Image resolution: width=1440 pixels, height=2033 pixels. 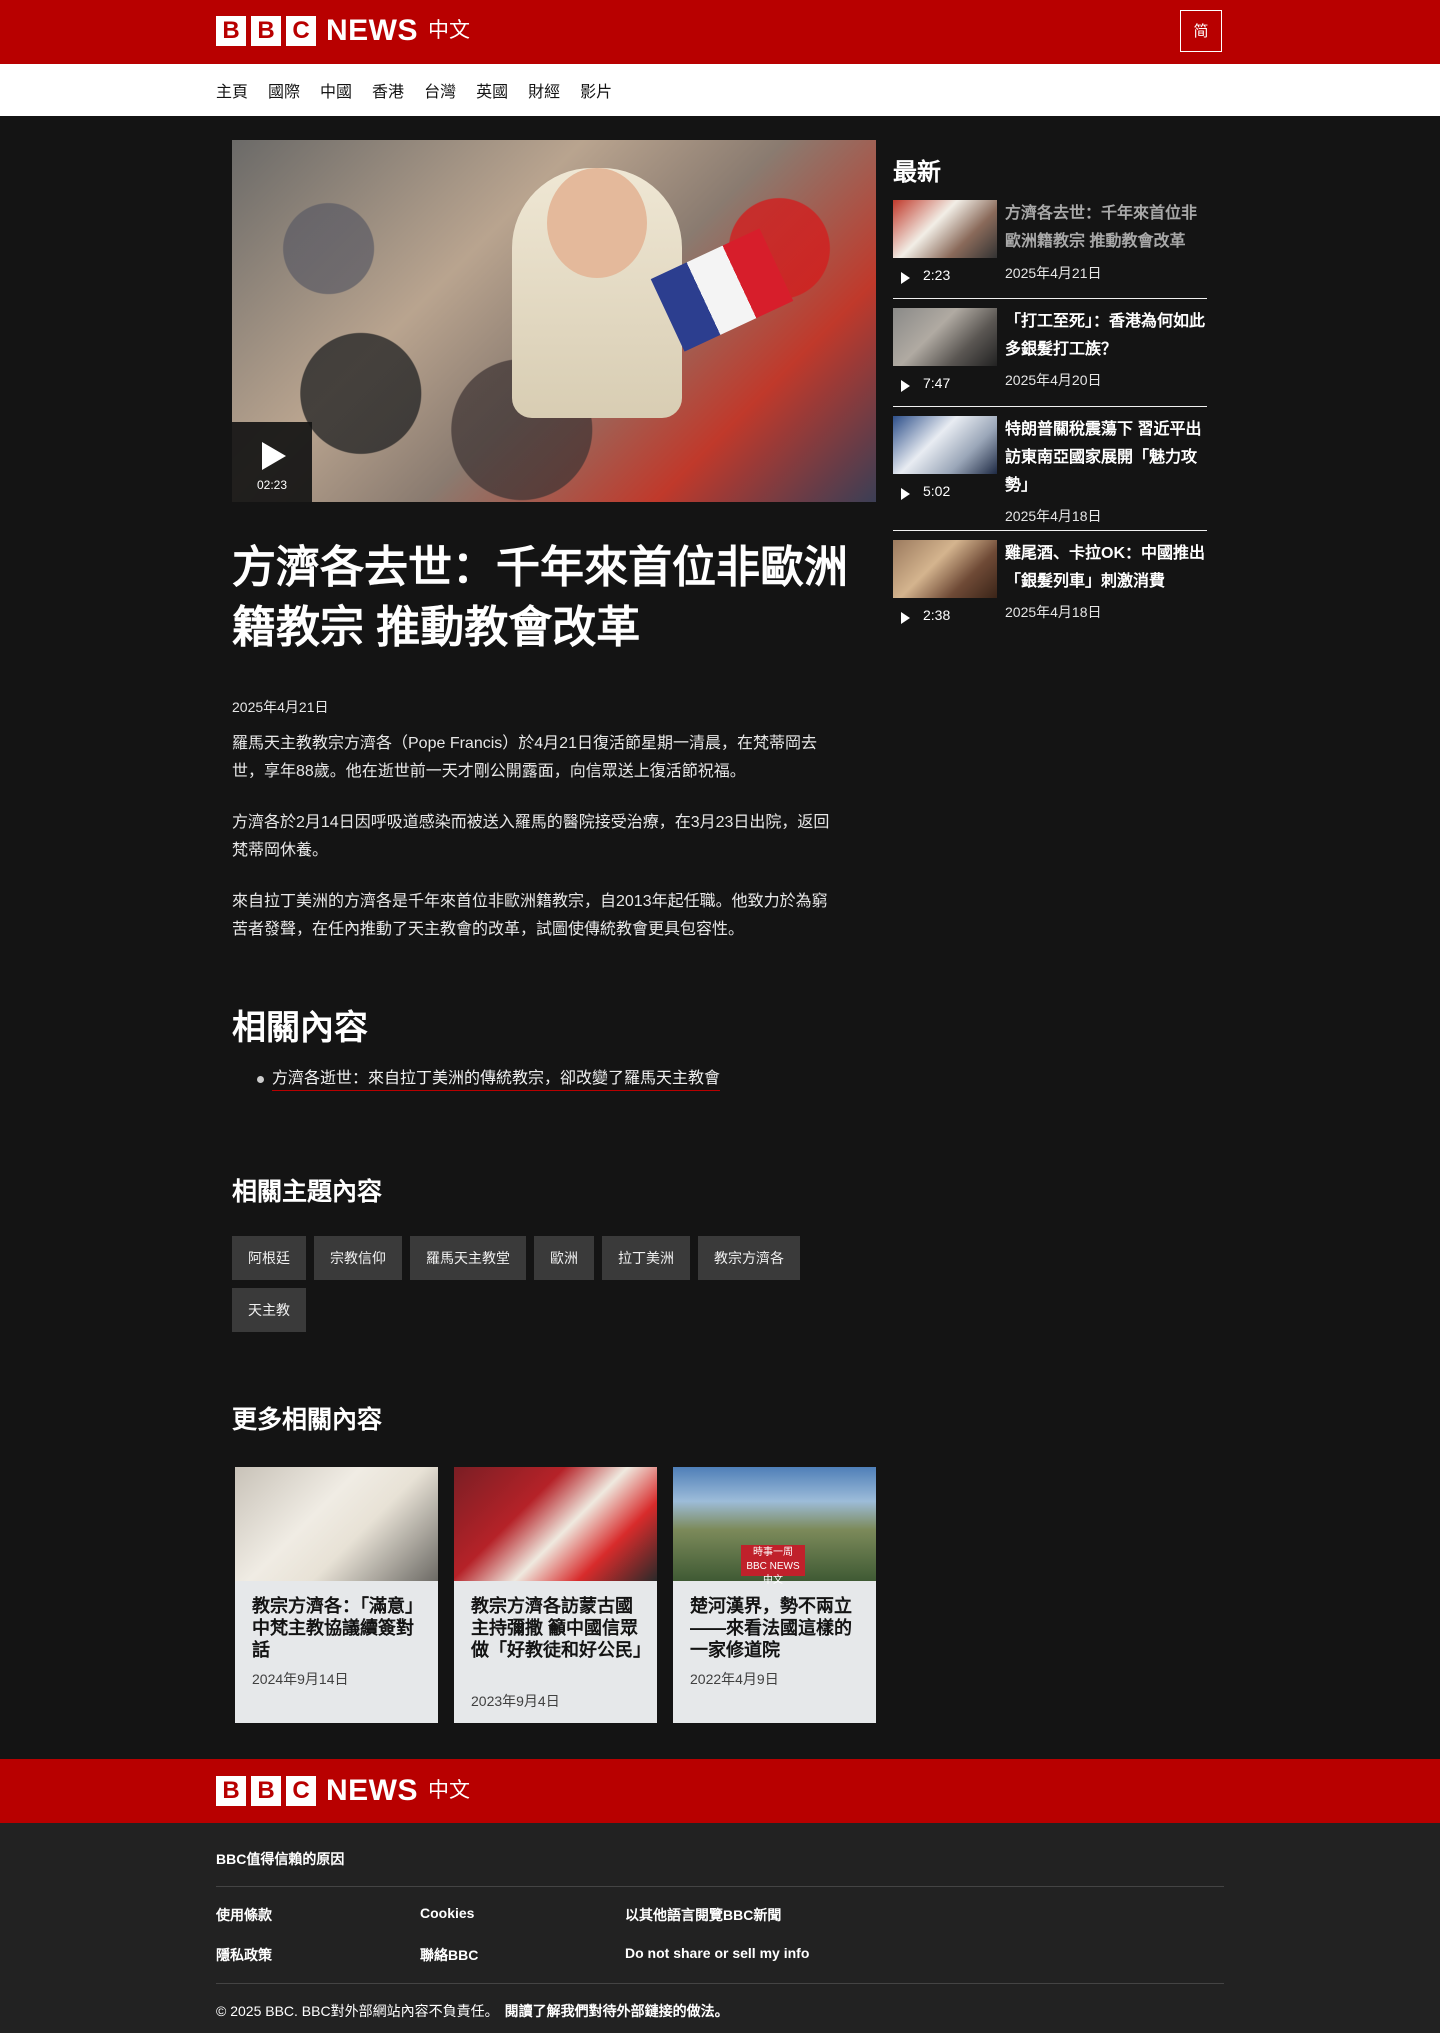 What do you see at coordinates (284, 90) in the screenshot?
I see `nav-item-world: 國際` at bounding box center [284, 90].